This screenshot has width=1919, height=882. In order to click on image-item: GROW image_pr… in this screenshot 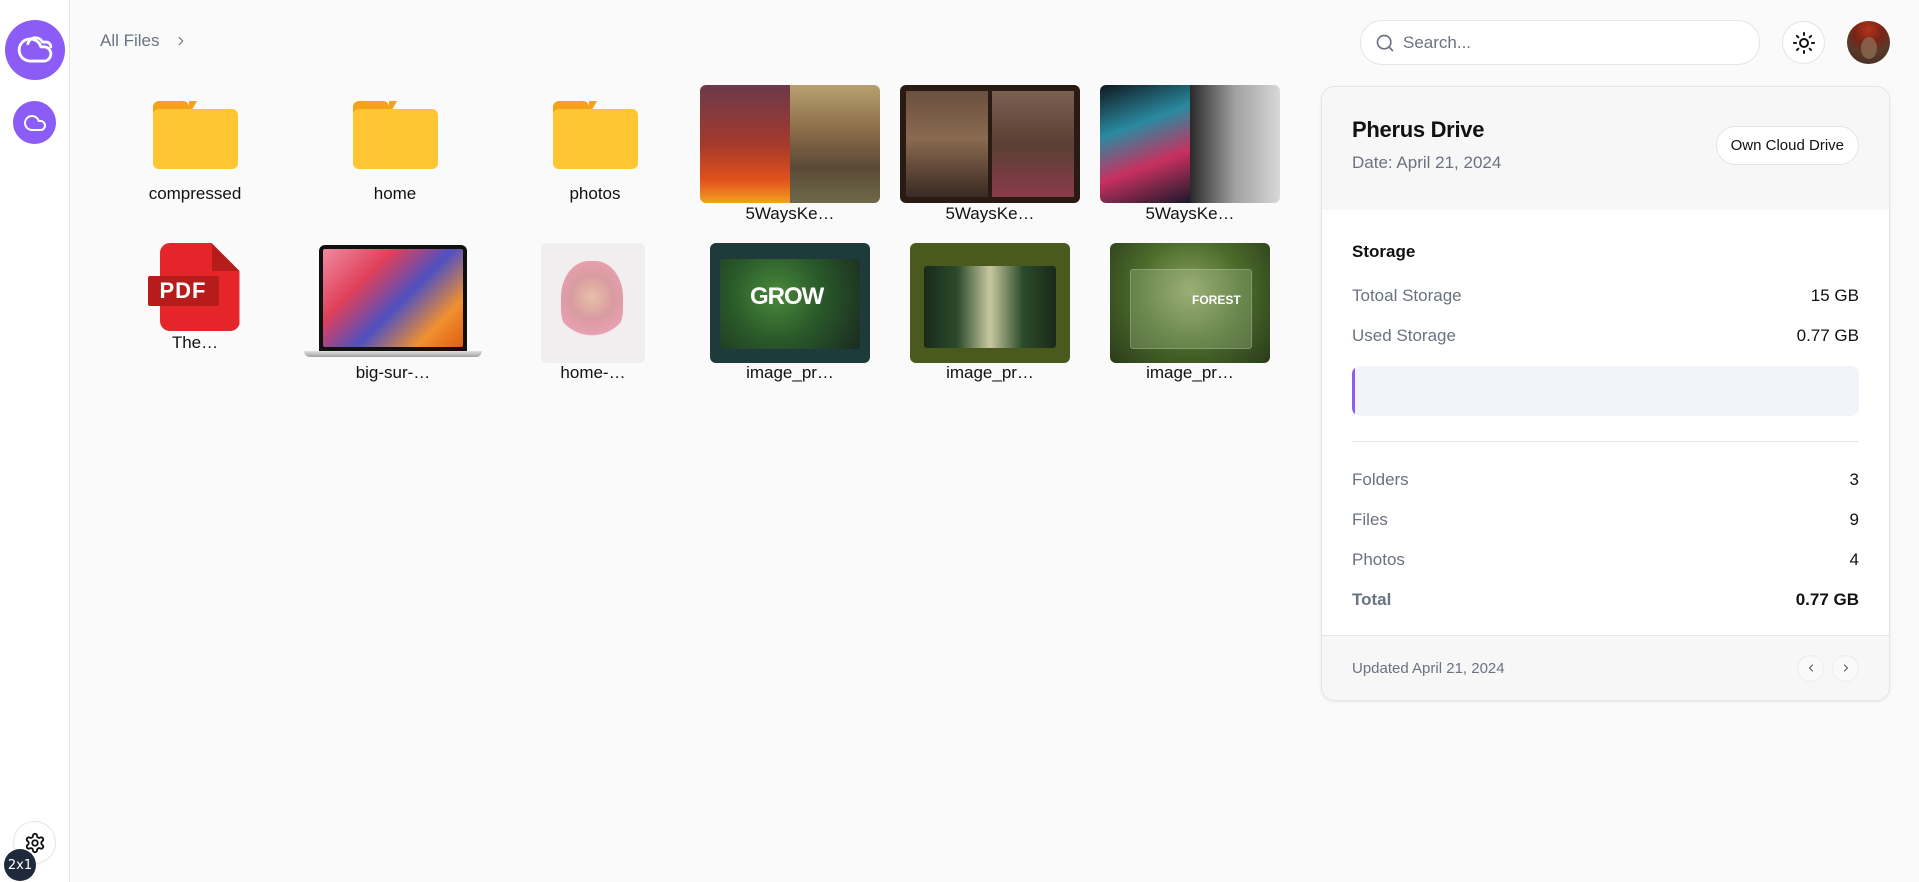, I will do `click(790, 313)`.